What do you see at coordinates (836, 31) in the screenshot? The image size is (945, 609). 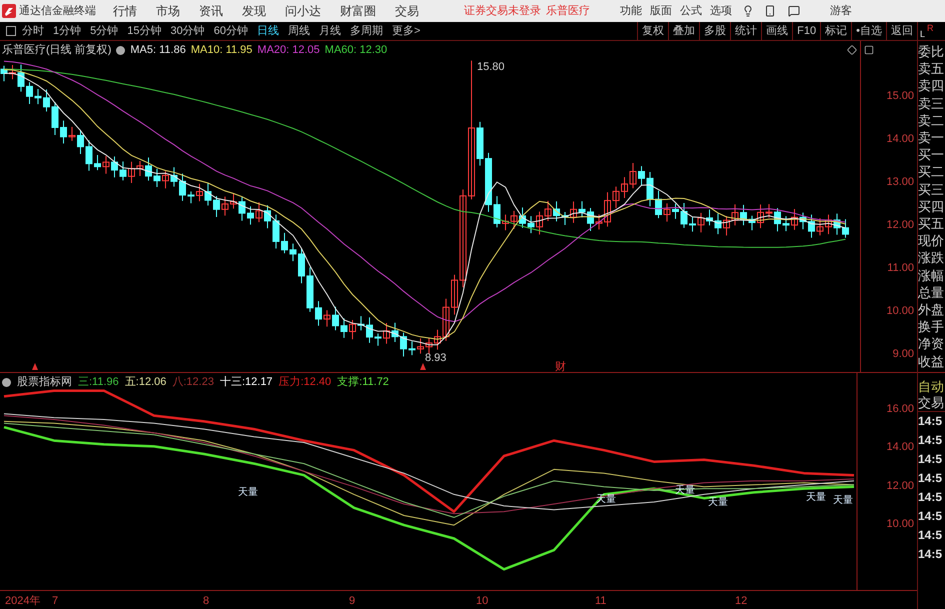 I see `chart-button: 标记` at bounding box center [836, 31].